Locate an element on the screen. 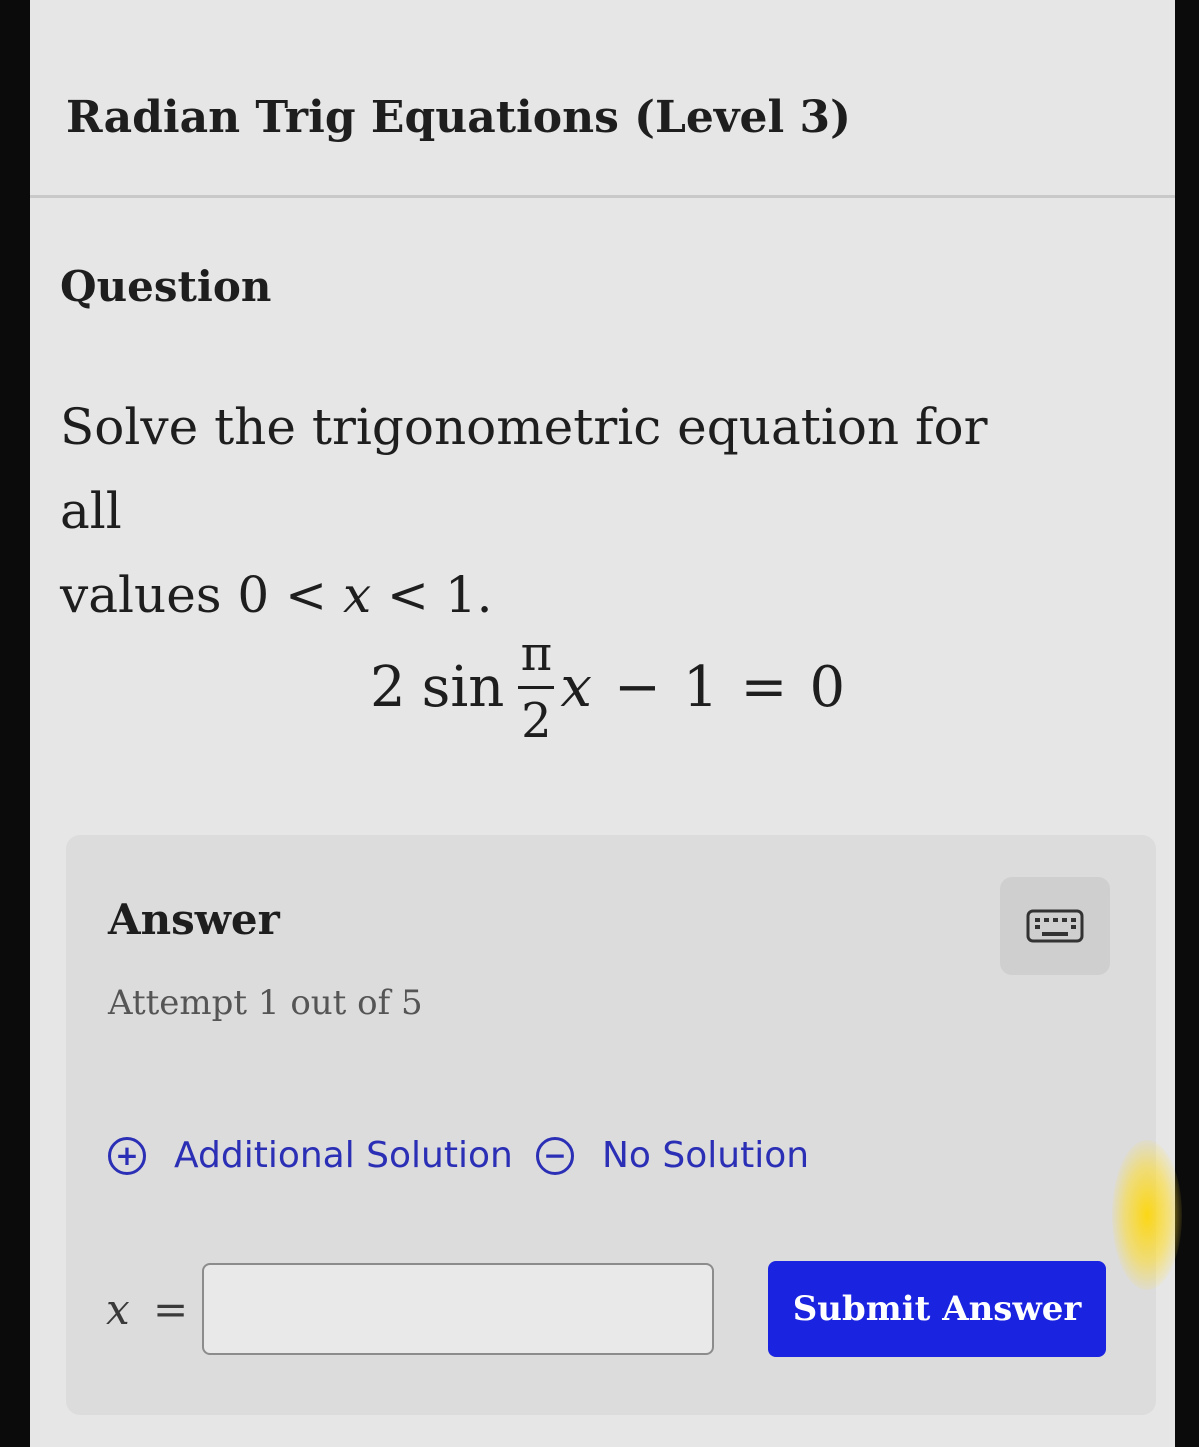  equation-func: sin is located at coordinates (463, 687).